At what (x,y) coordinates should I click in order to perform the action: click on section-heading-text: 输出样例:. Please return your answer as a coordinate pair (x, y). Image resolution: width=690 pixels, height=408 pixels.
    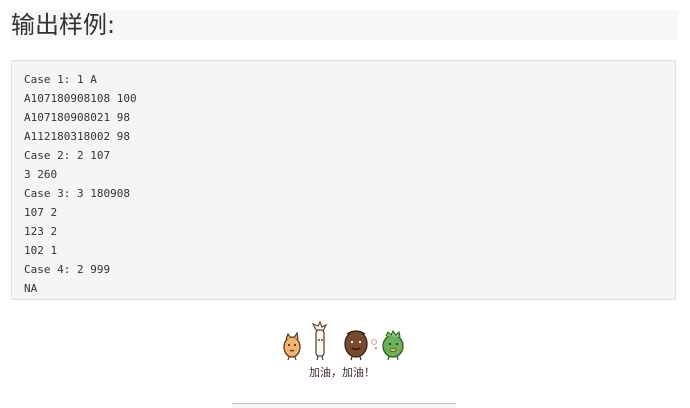
    Looking at the image, I should click on (63, 25).